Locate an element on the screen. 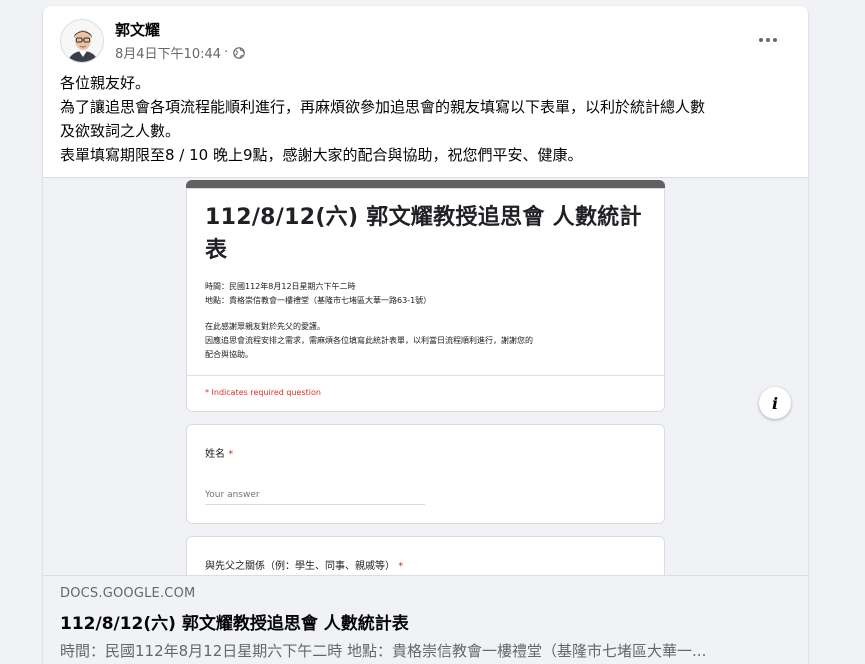 Image resolution: width=865 pixels, height=664 pixels. form-place: 地點：貴格崇信教會一樓禮堂（基隆市七堵區大華一路63-1號） is located at coordinates (318, 300).